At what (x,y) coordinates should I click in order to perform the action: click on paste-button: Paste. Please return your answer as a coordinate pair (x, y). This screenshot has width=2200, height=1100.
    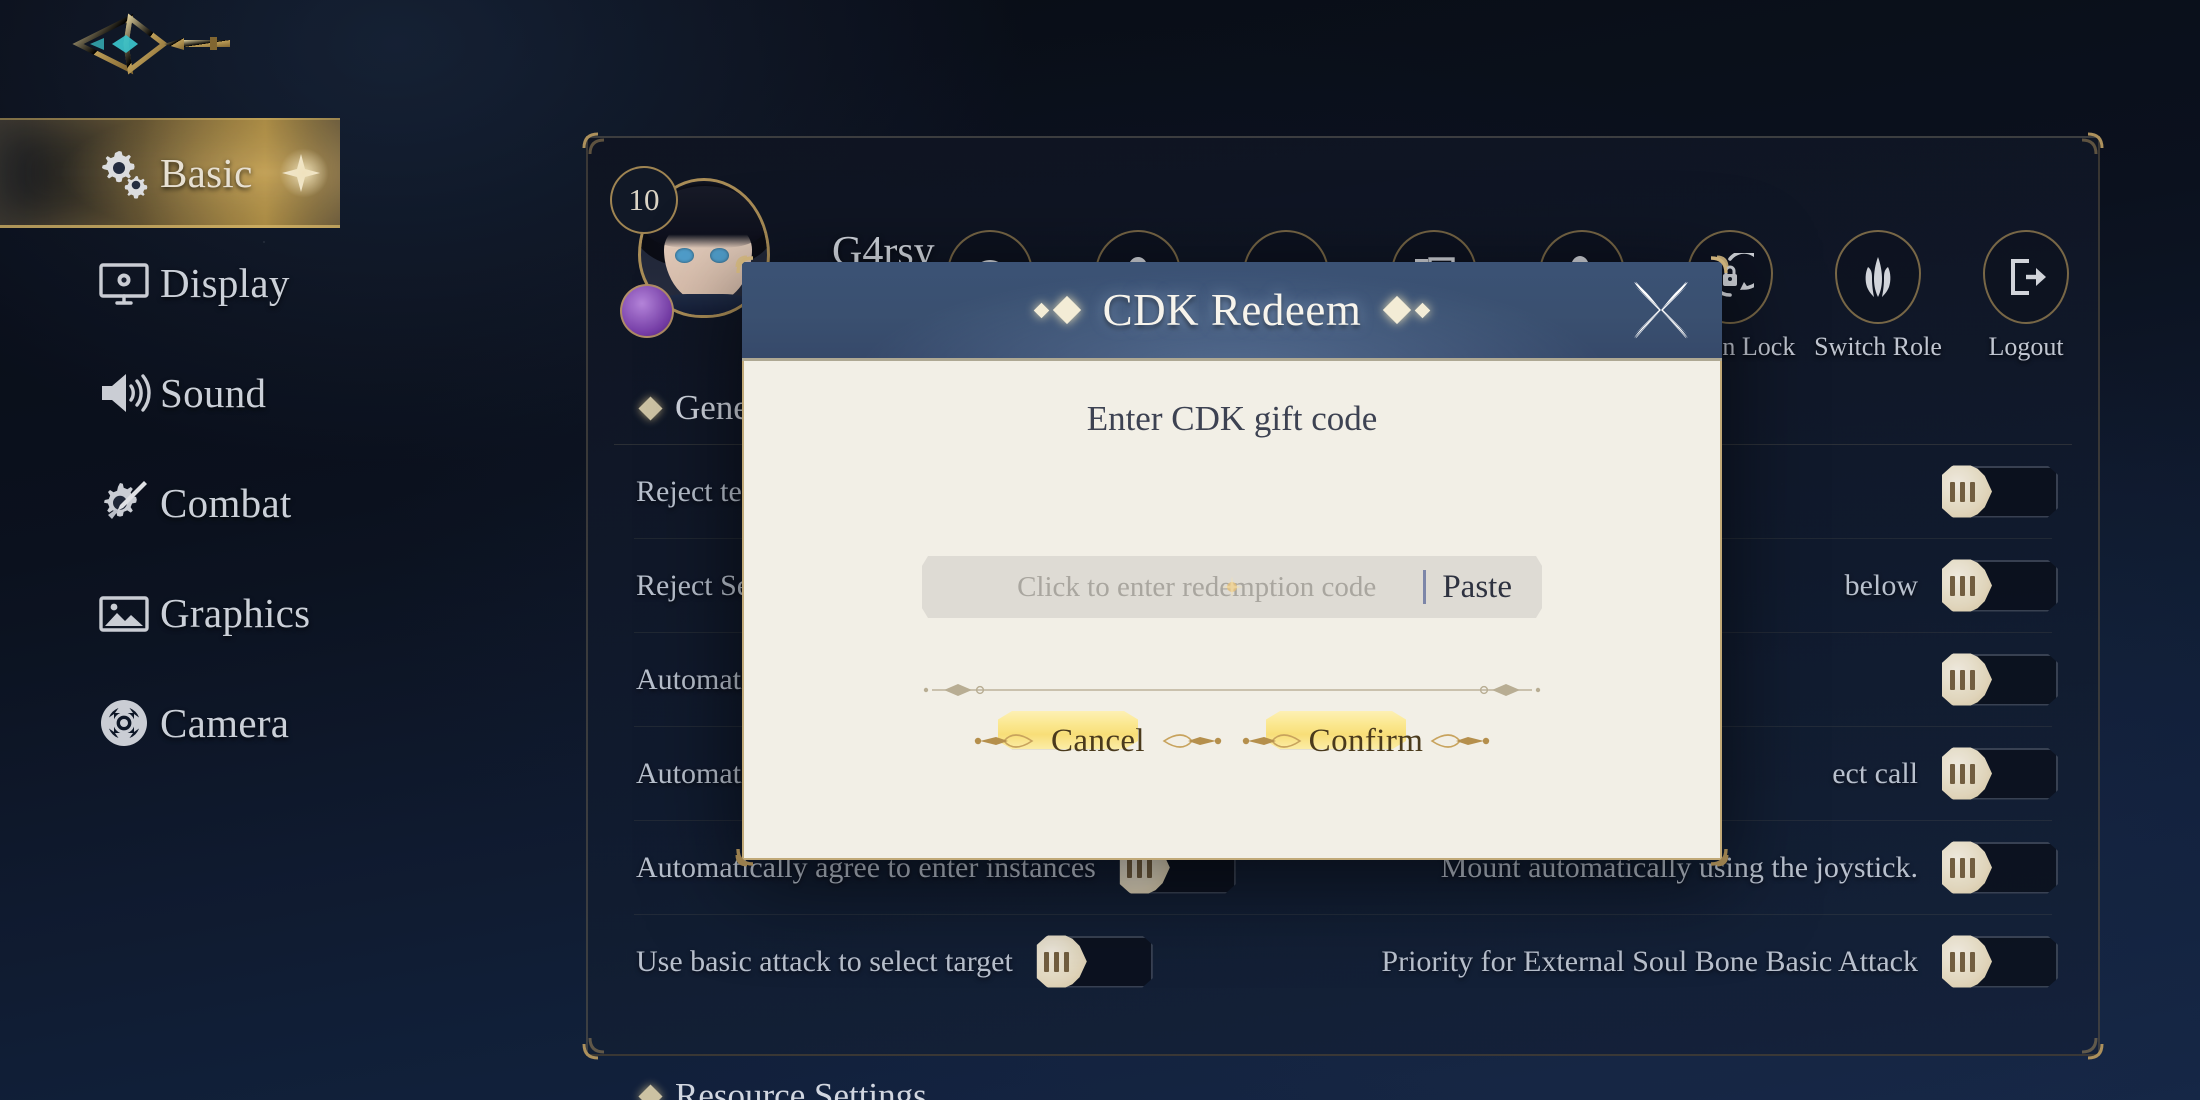
    Looking at the image, I should click on (1492, 587).